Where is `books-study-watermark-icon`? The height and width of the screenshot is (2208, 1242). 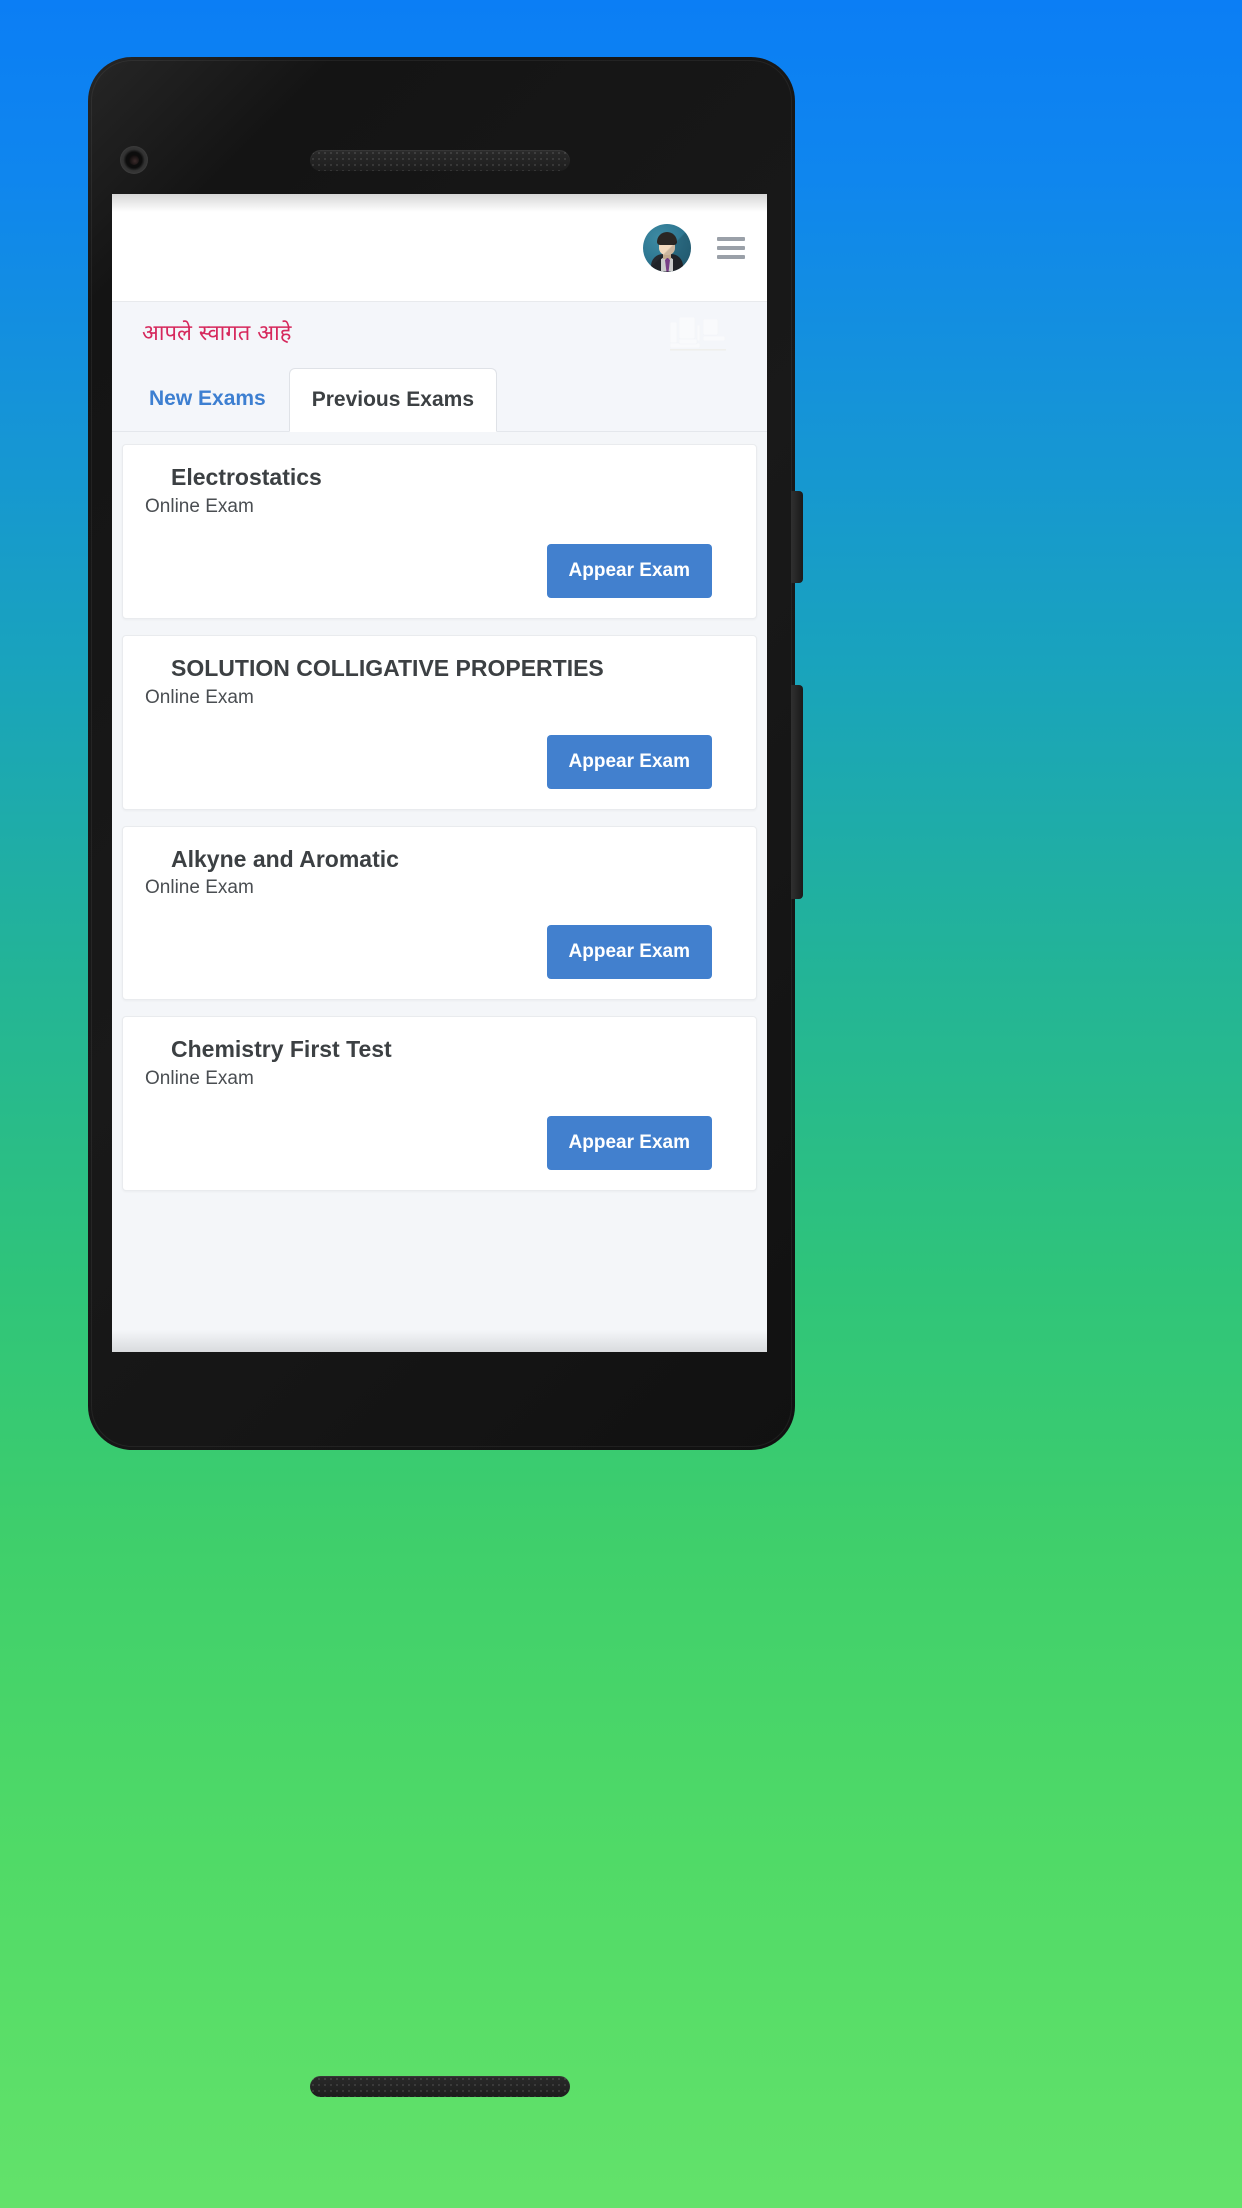
books-study-watermark-icon is located at coordinates (697, 333).